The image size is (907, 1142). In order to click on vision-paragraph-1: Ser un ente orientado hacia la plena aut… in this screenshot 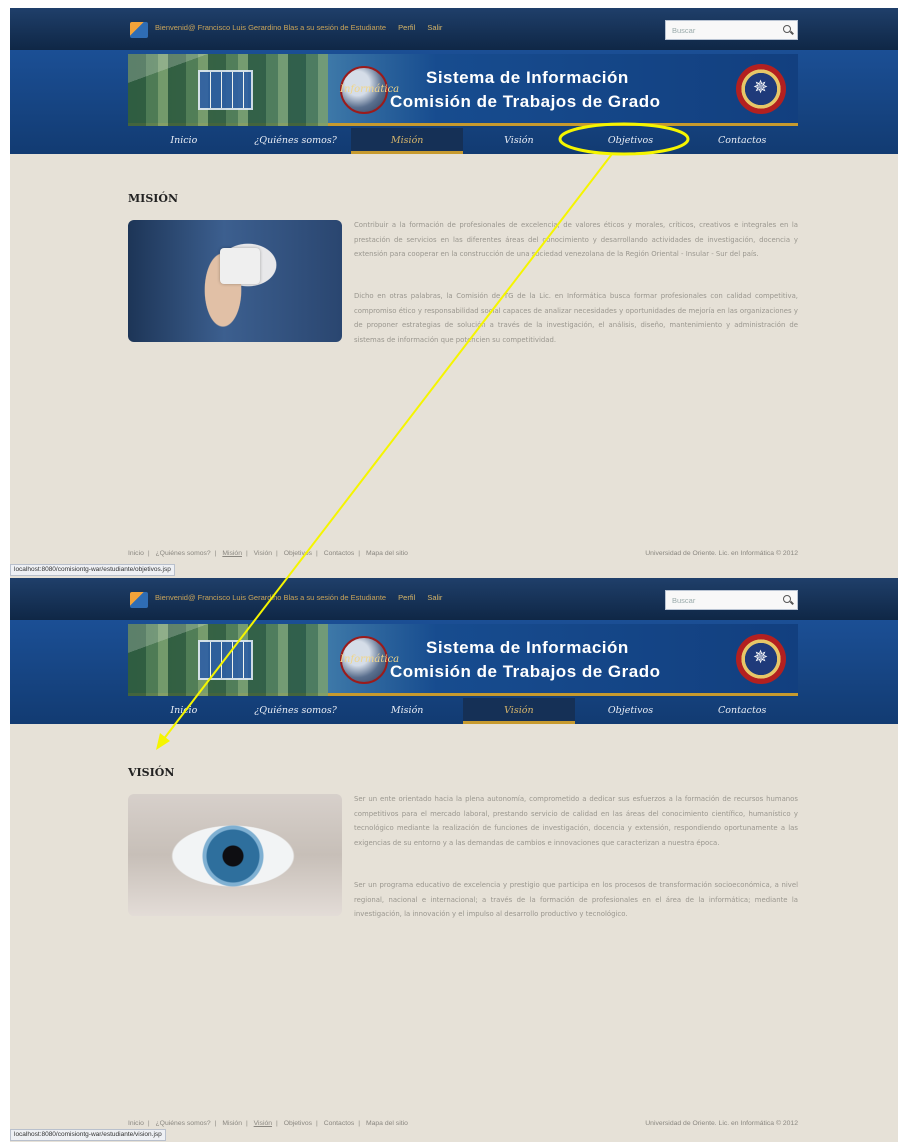, I will do `click(576, 821)`.